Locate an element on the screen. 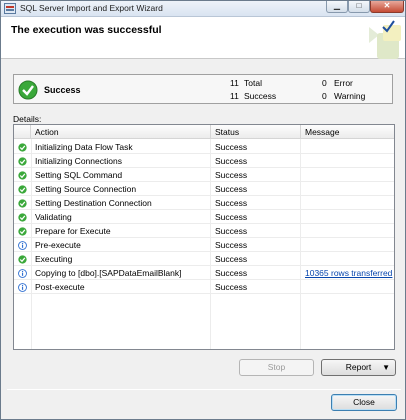 This screenshot has height=420, width=406. row-divider is located at coordinates (204, 293).